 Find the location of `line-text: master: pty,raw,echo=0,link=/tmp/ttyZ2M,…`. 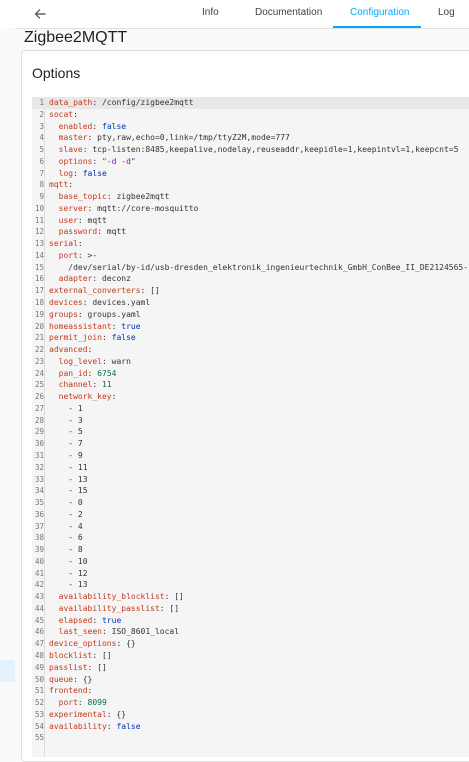

line-text: master: pty,raw,echo=0,link=/tmp/ttyZ2M,… is located at coordinates (174, 138).